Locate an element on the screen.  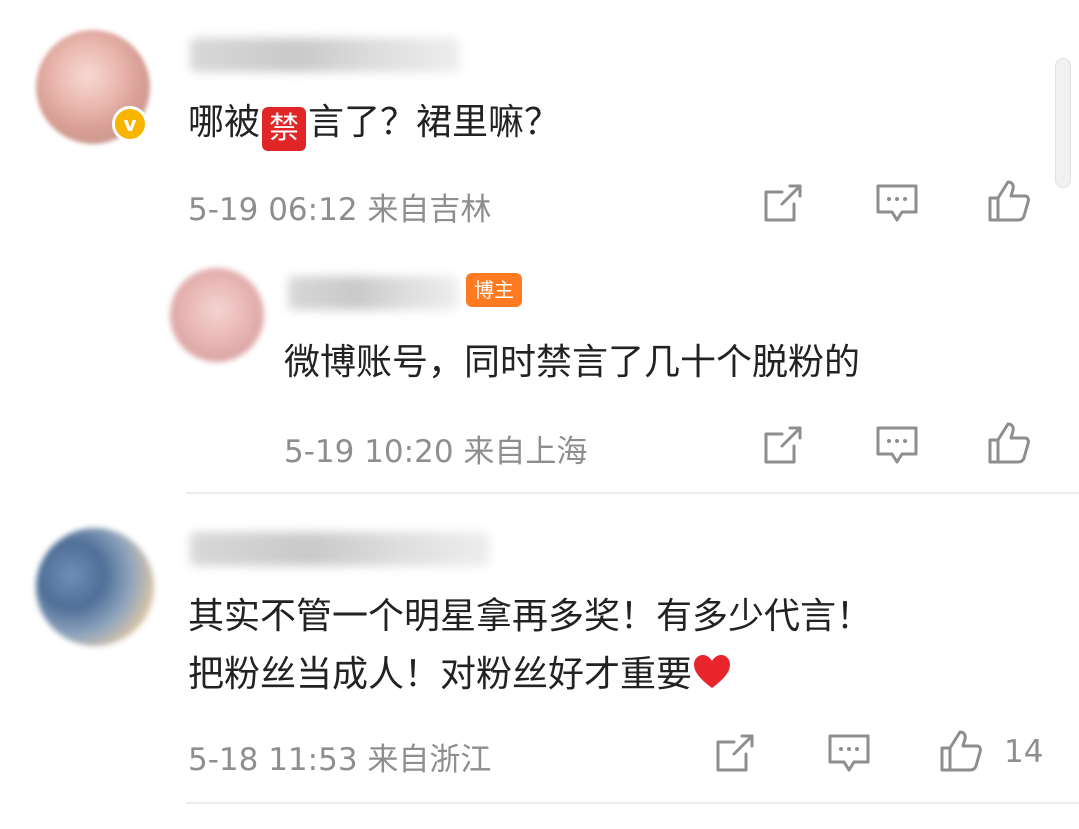
ban-emoji: 禁 is located at coordinates (284, 129).